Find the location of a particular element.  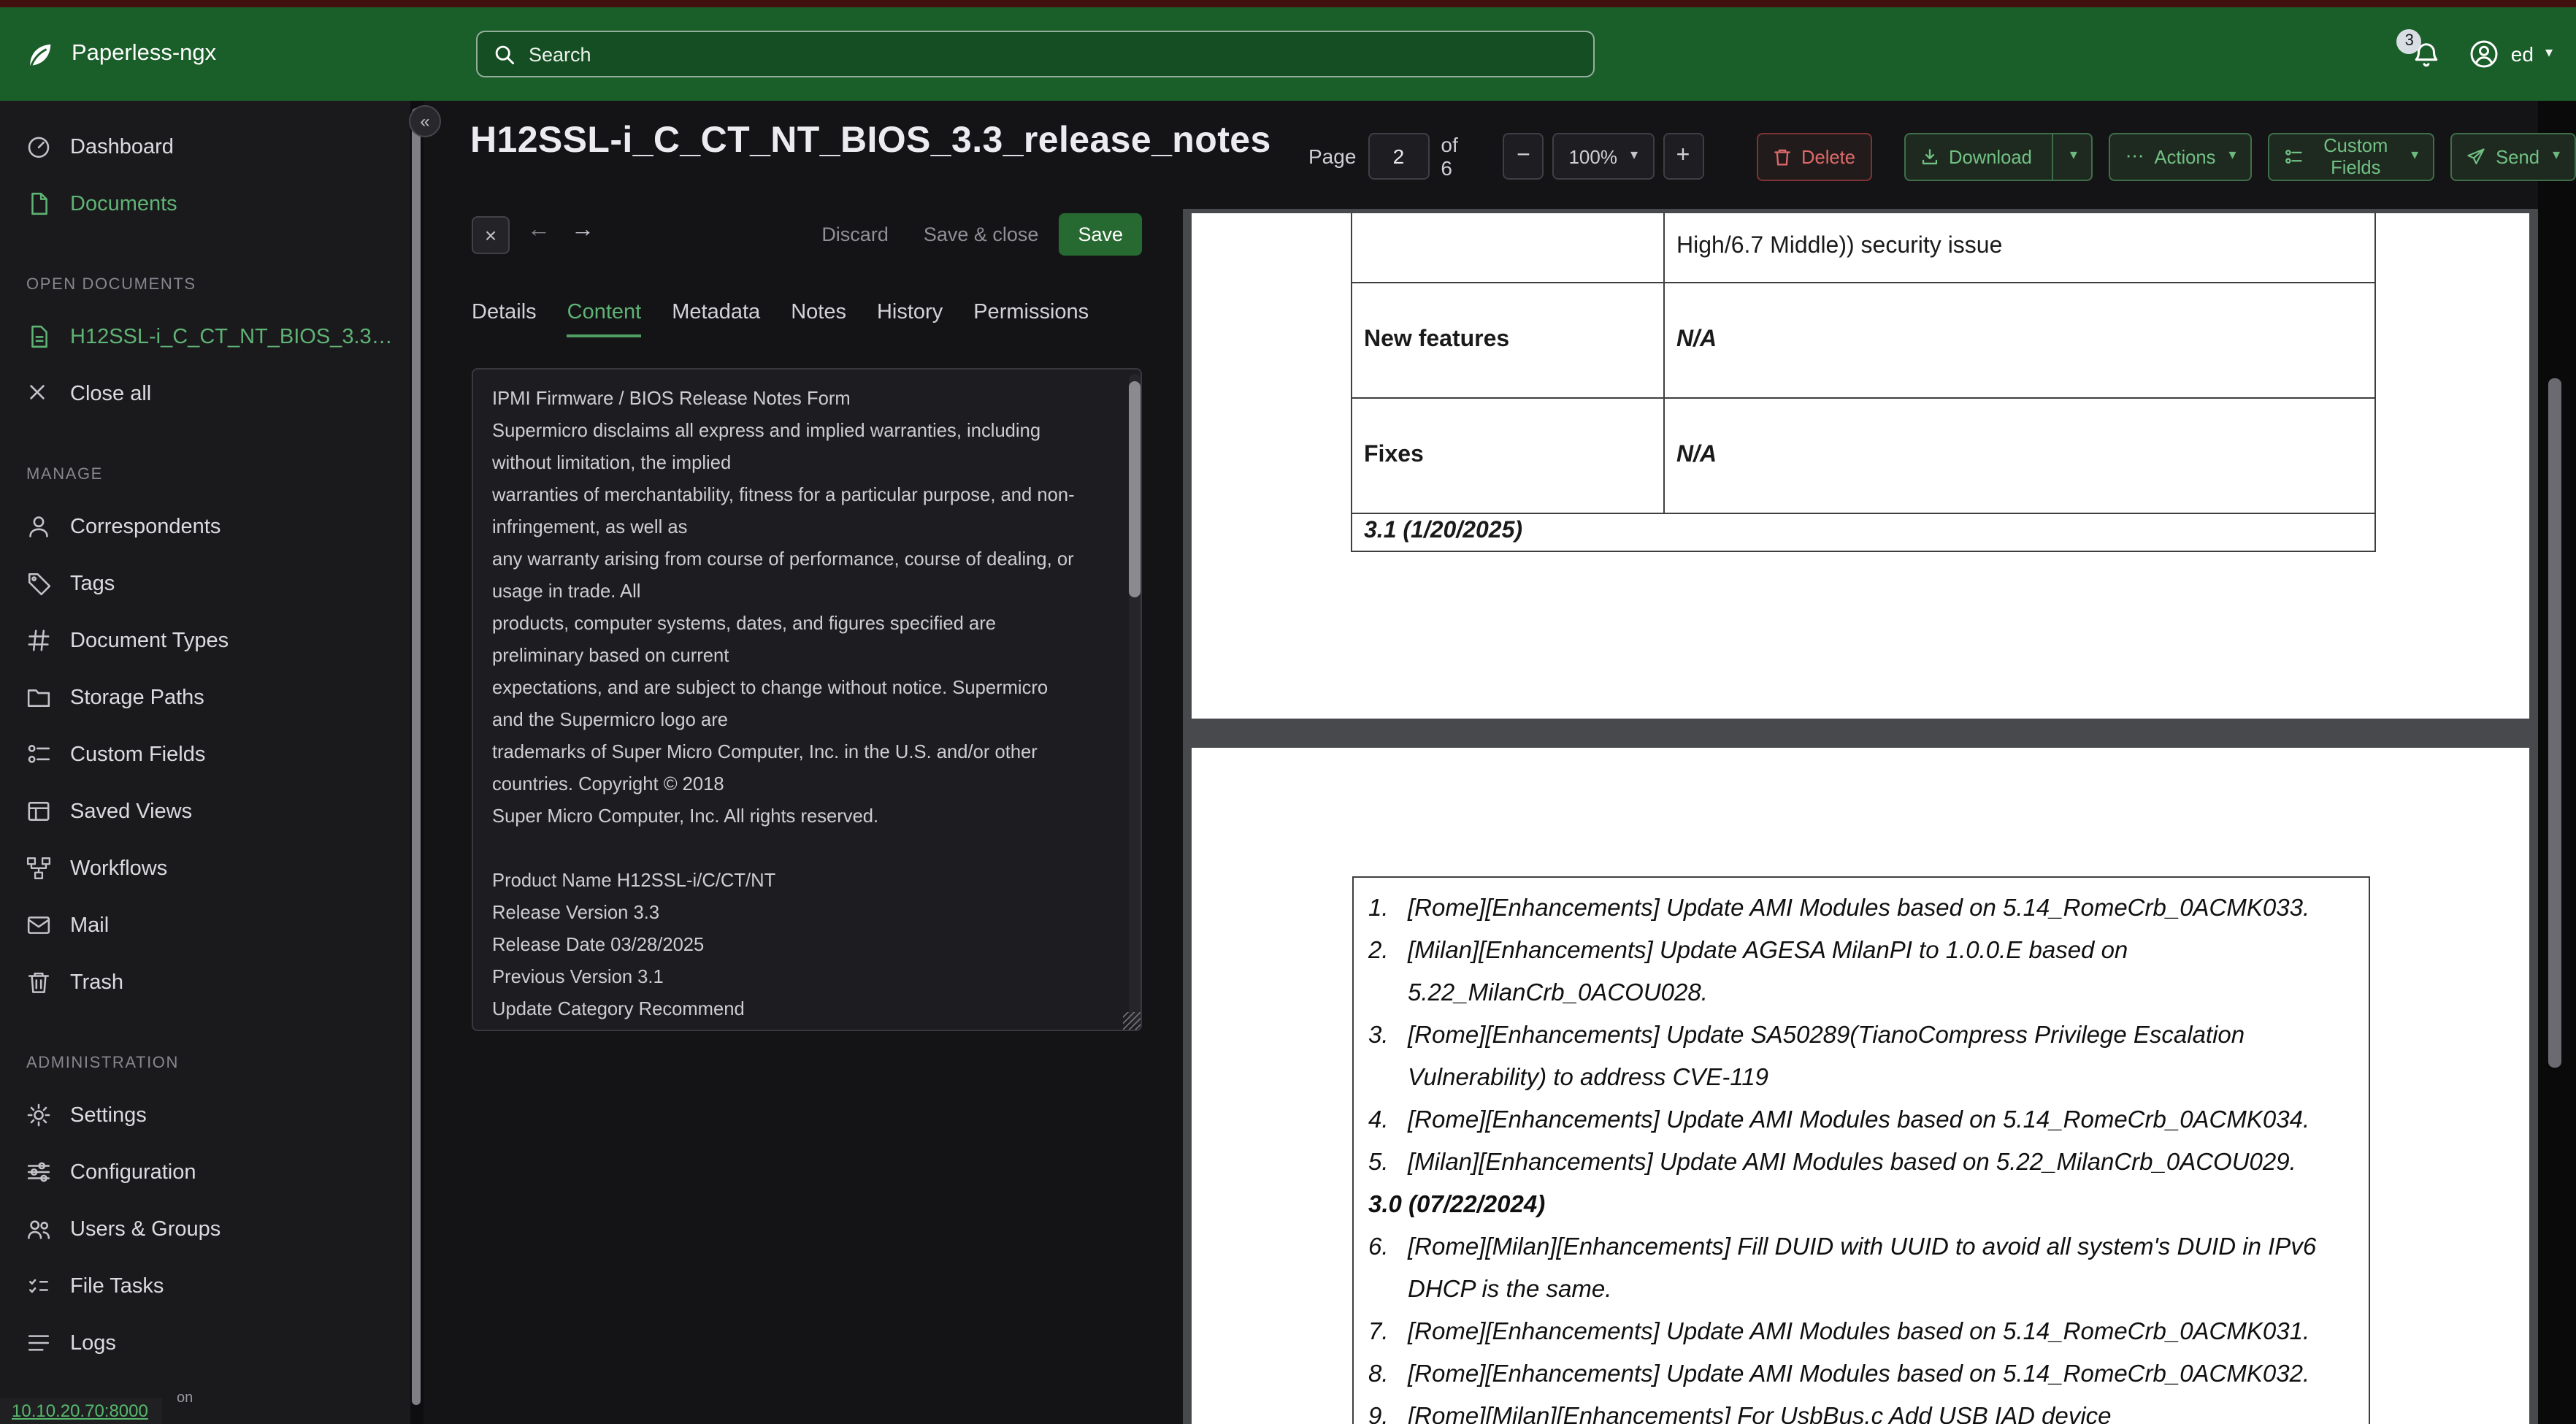

hash-icon is located at coordinates (38, 641).